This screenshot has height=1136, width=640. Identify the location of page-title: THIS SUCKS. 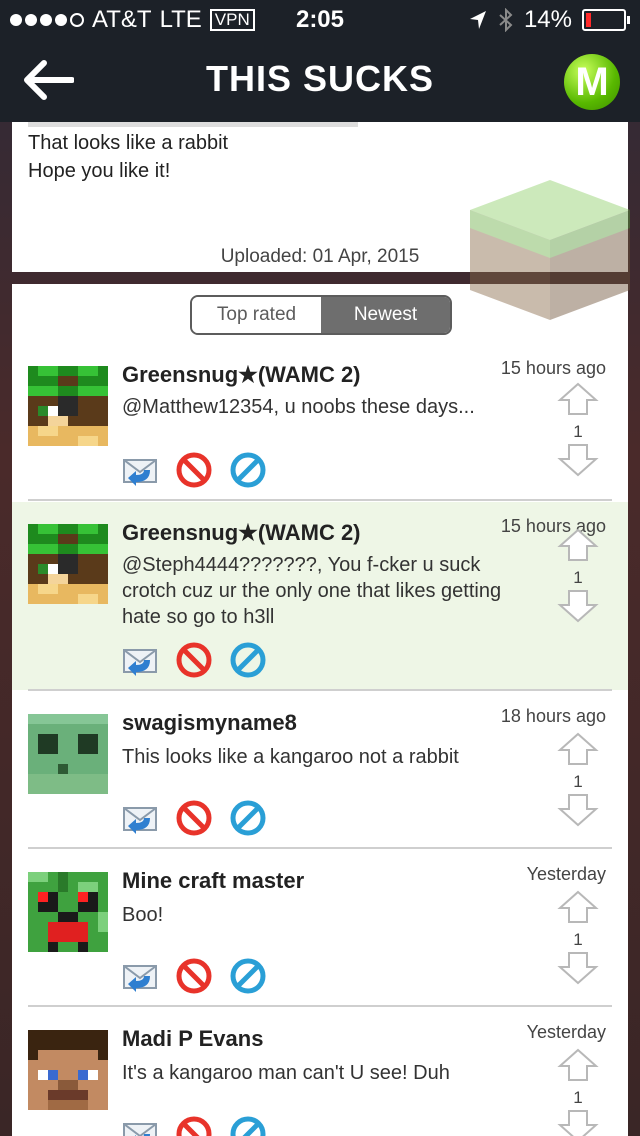
(320, 78).